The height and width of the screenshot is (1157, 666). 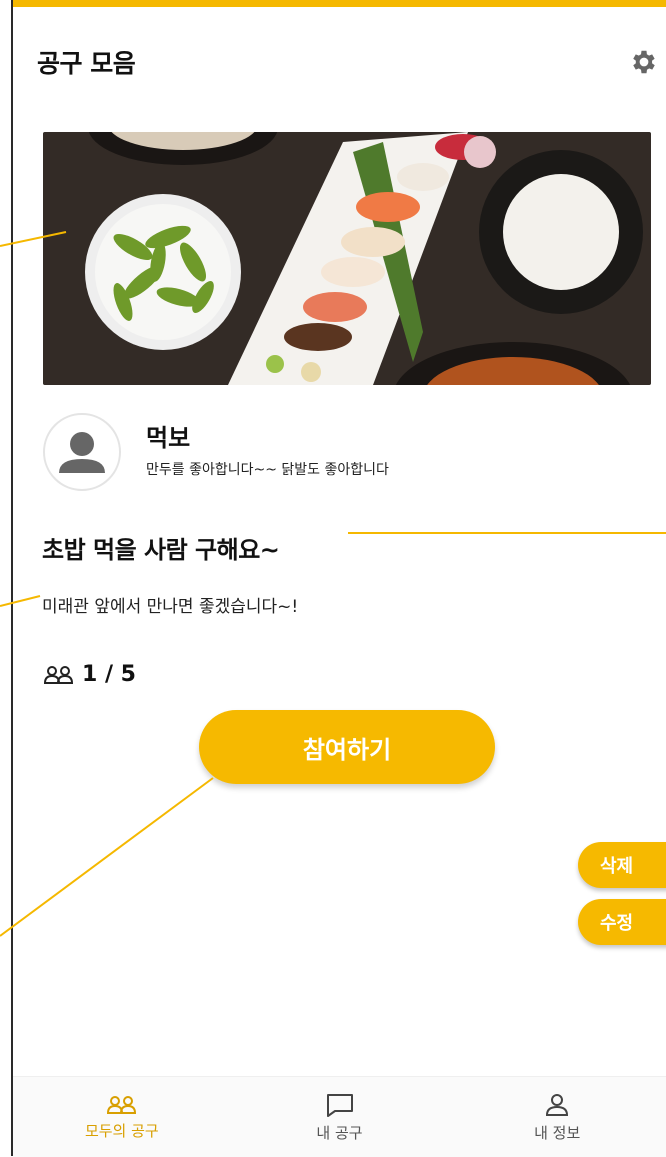 What do you see at coordinates (82, 452) in the screenshot?
I see `avatar` at bounding box center [82, 452].